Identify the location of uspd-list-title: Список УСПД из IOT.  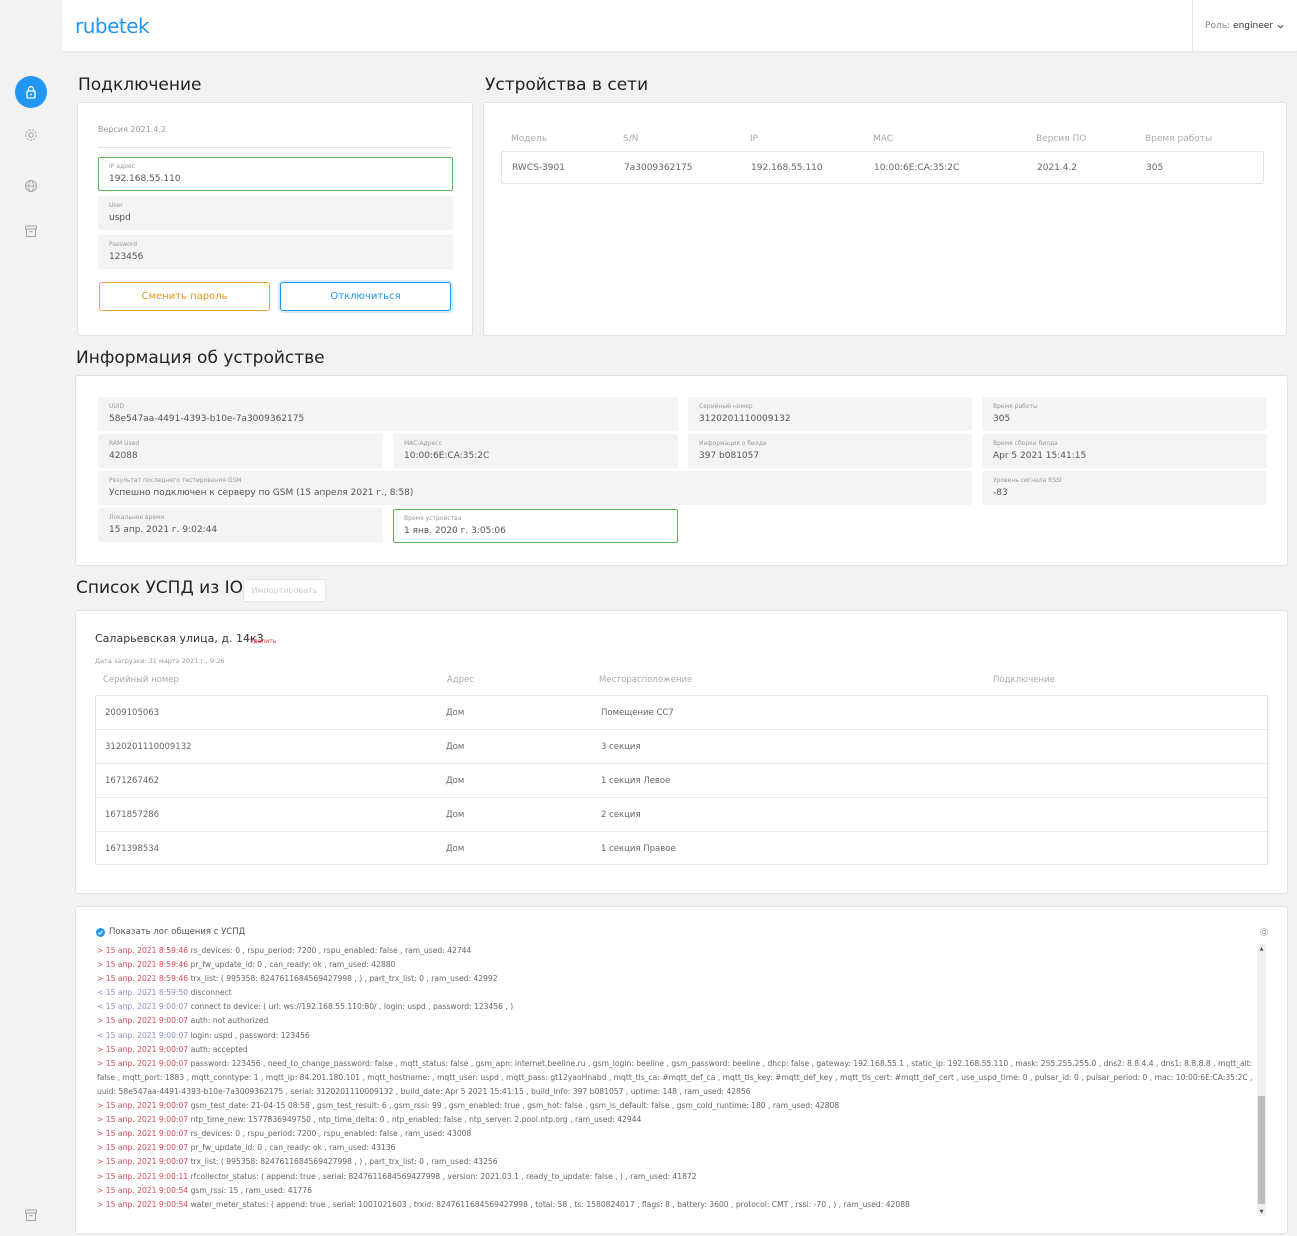
(165, 588).